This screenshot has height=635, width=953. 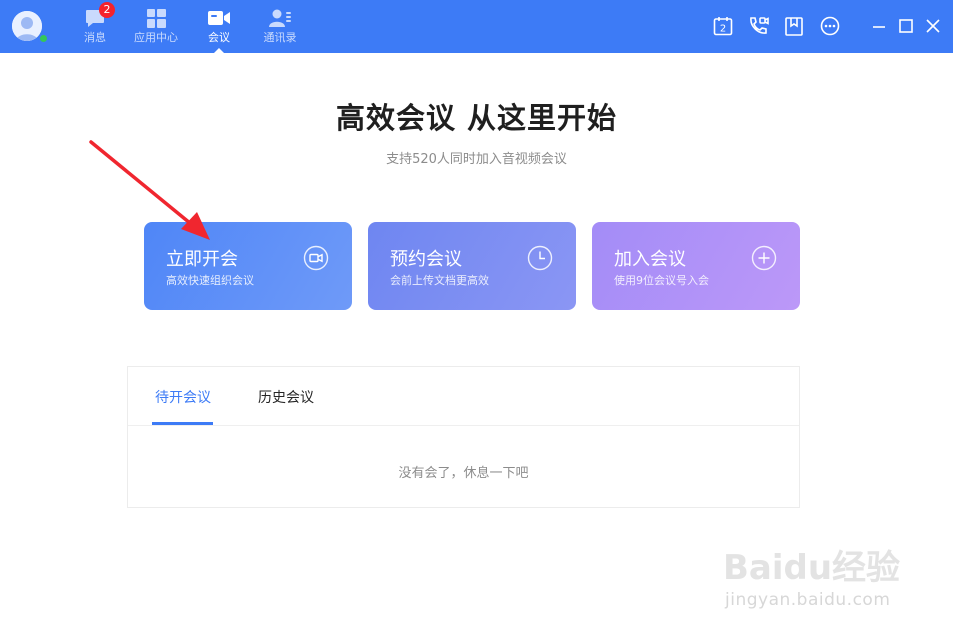 I want to click on calendar-day: 2, so click(x=723, y=29).